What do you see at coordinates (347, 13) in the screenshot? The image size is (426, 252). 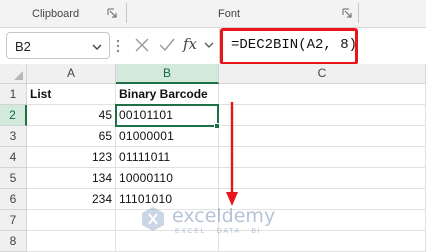 I see `font-dialog-launcher-icon` at bounding box center [347, 13].